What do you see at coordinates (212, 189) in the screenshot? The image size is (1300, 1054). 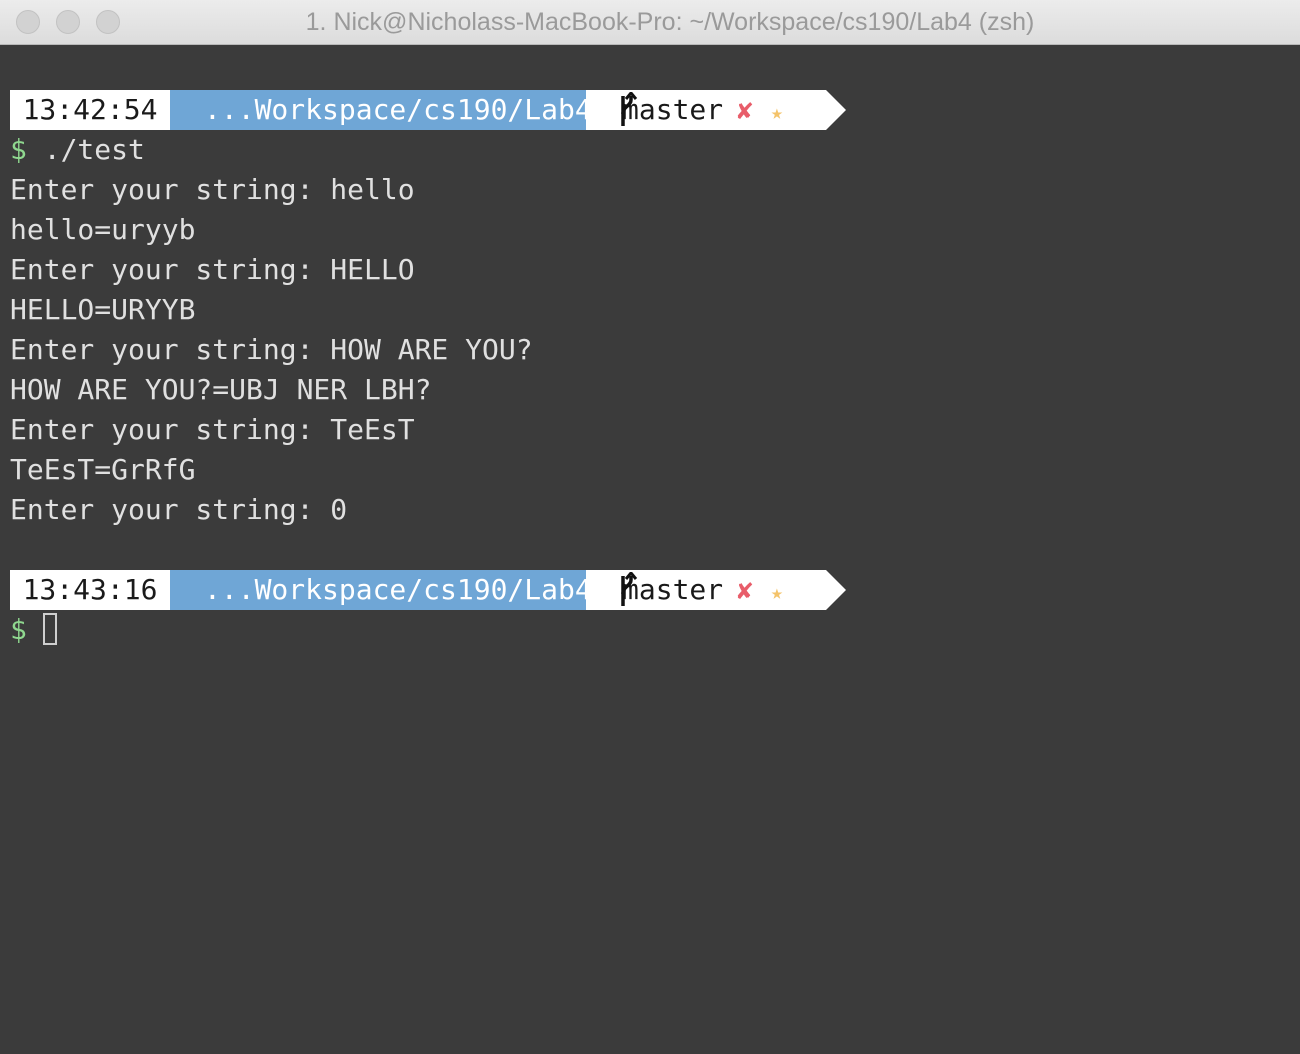 I see `output-line: Enter your string: hello` at bounding box center [212, 189].